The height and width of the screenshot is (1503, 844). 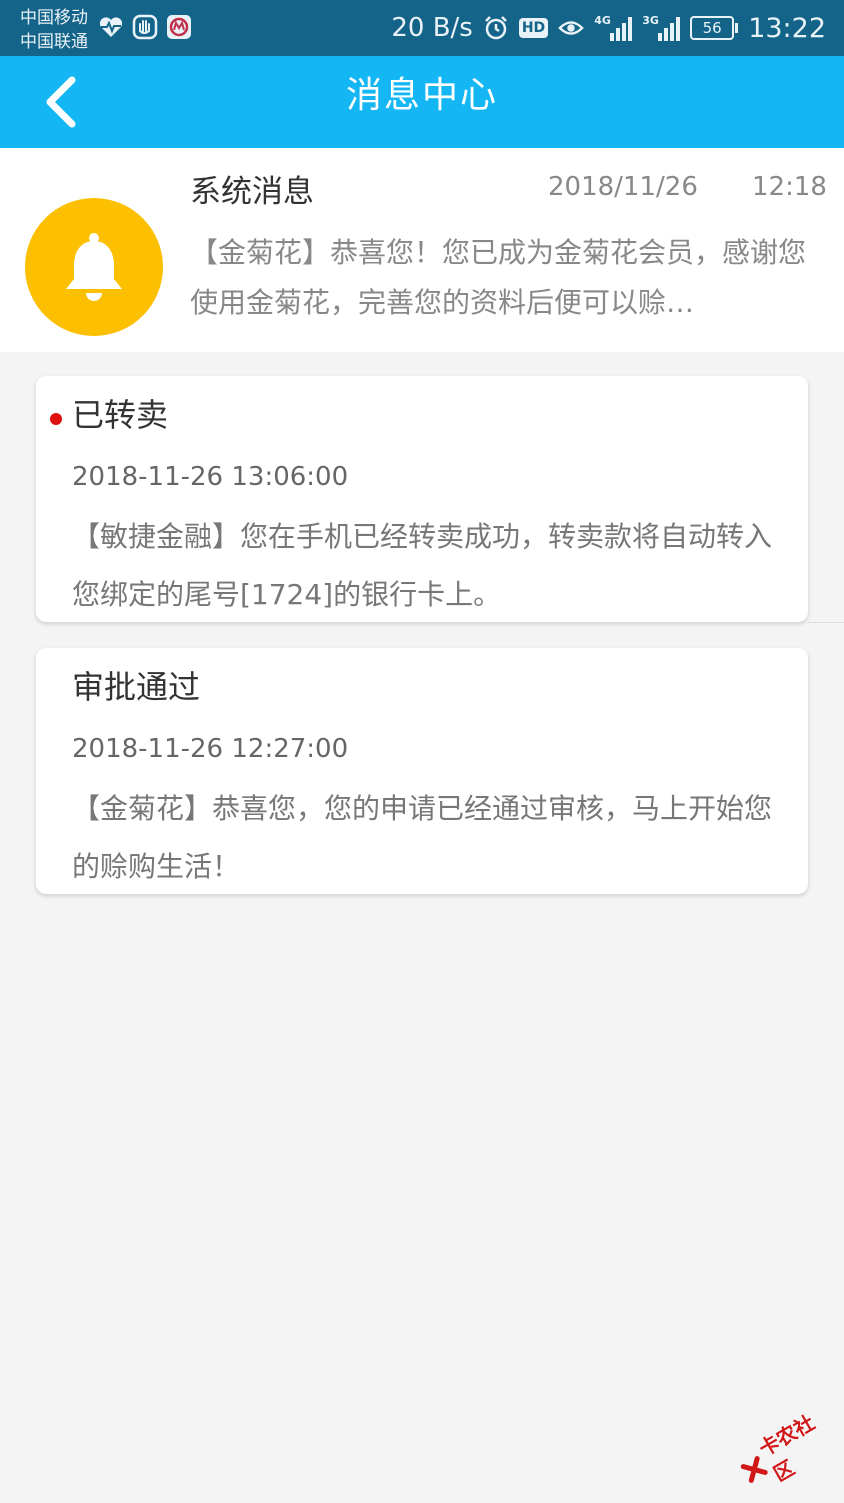 I want to click on app-header: 消息中心, so click(x=422, y=102).